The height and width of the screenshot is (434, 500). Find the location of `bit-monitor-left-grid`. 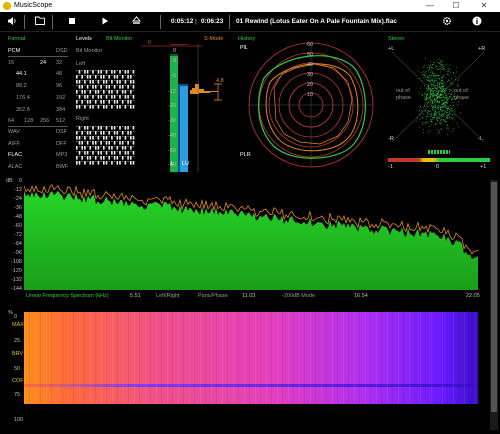

bit-monitor-left-grid is located at coordinates (105, 89).